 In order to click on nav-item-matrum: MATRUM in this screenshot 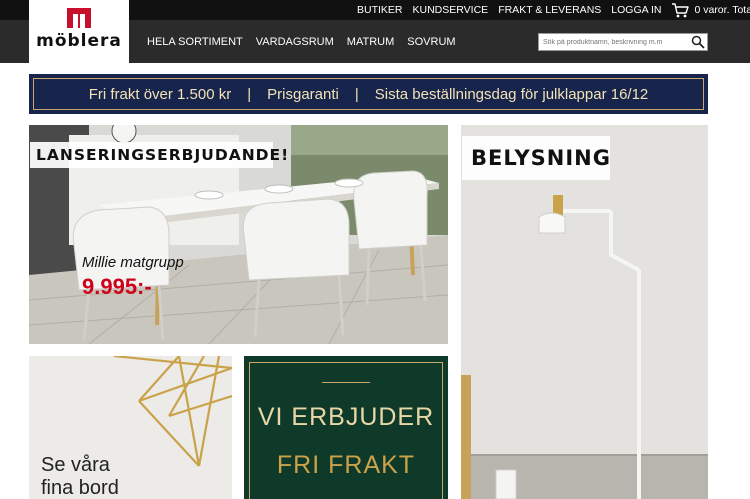, I will do `click(370, 42)`.